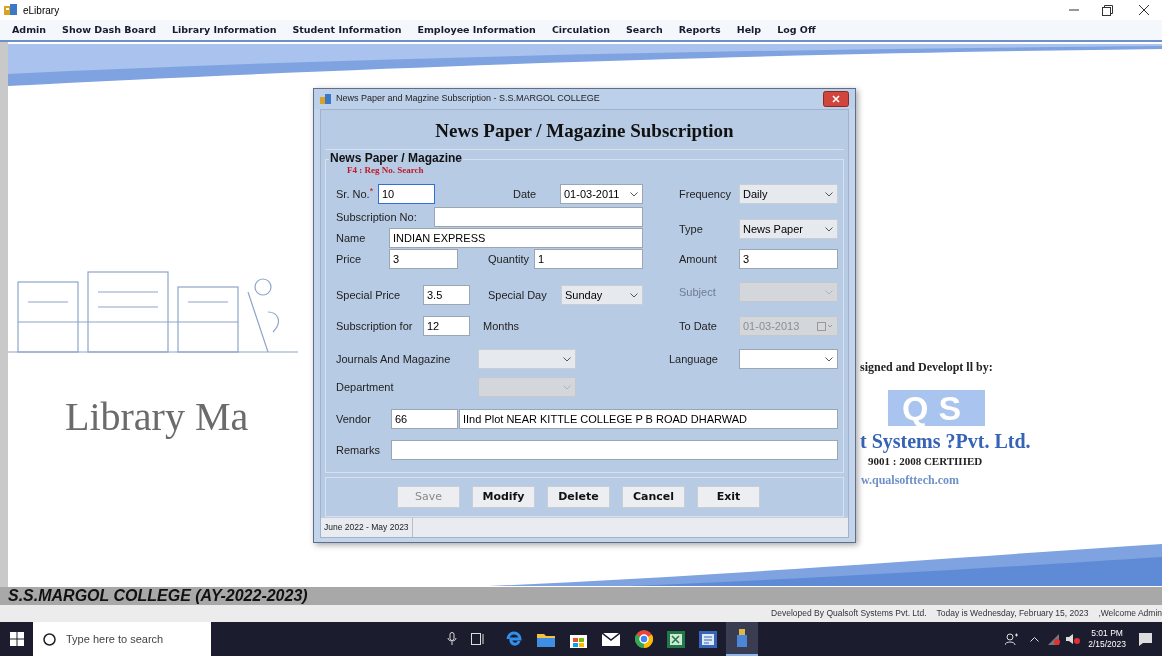  Describe the element at coordinates (1012, 613) in the screenshot. I see `status-text: Today is Wednesday, February 15, 2023` at that location.